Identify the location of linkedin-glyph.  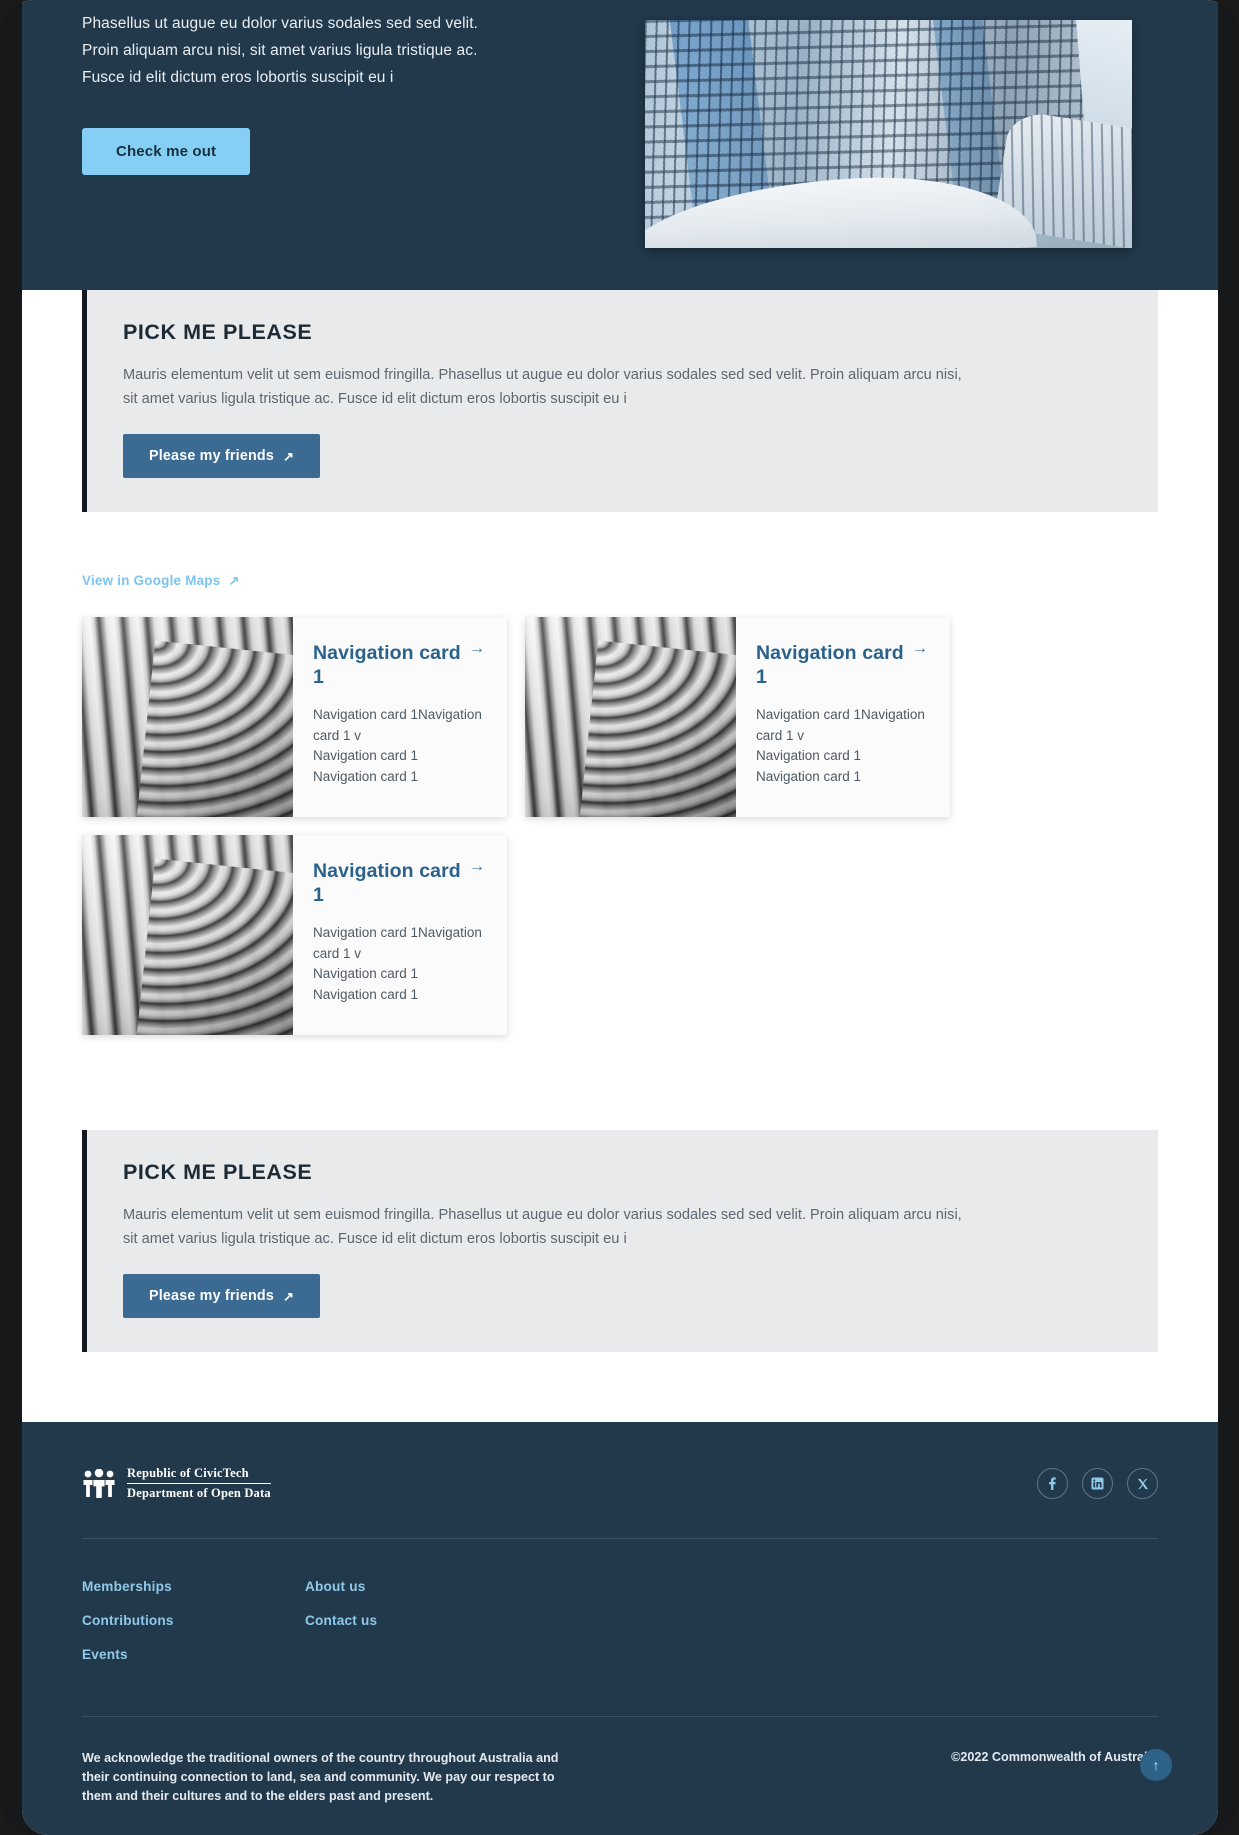
(1097, 1483).